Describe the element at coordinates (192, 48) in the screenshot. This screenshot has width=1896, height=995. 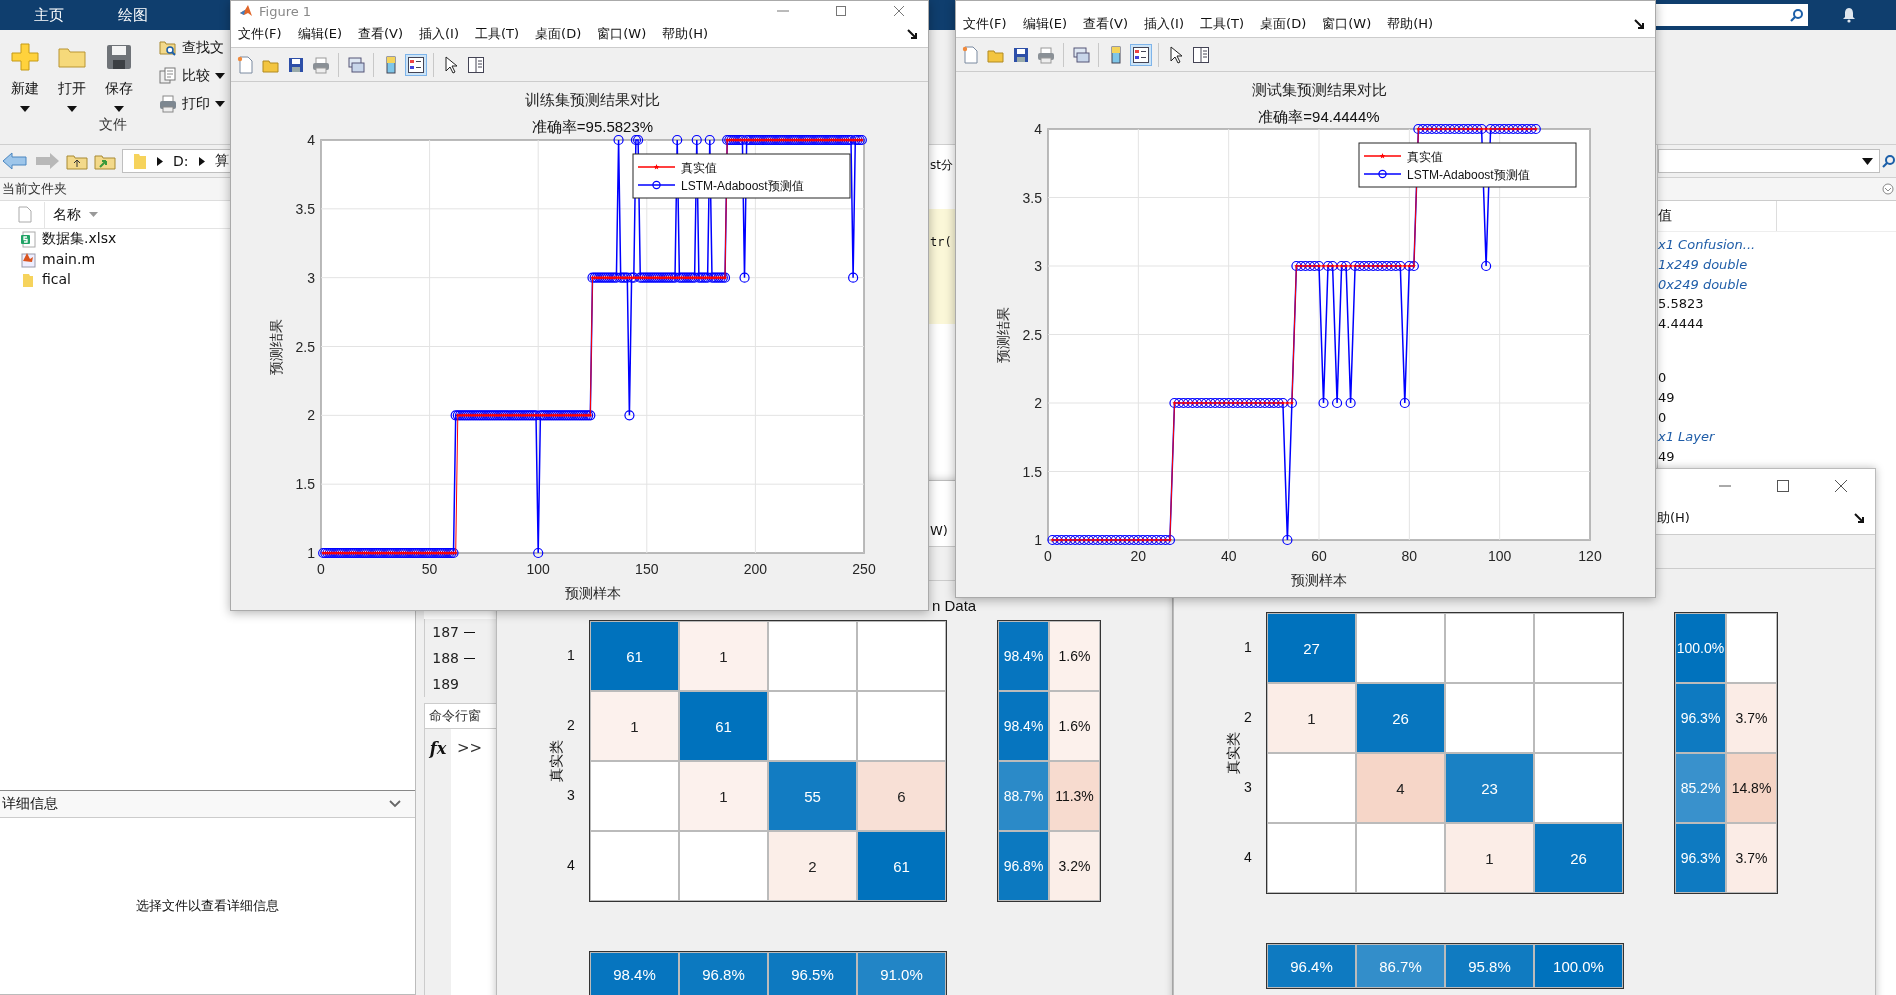
I see `find-button: 查找文` at that location.